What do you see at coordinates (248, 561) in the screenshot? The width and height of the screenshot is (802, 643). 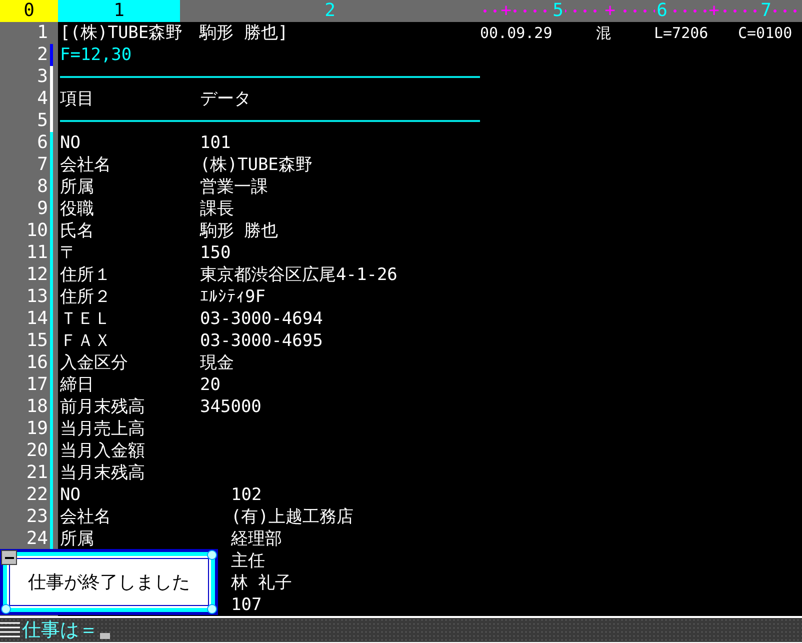 I see `item-value: 主任` at bounding box center [248, 561].